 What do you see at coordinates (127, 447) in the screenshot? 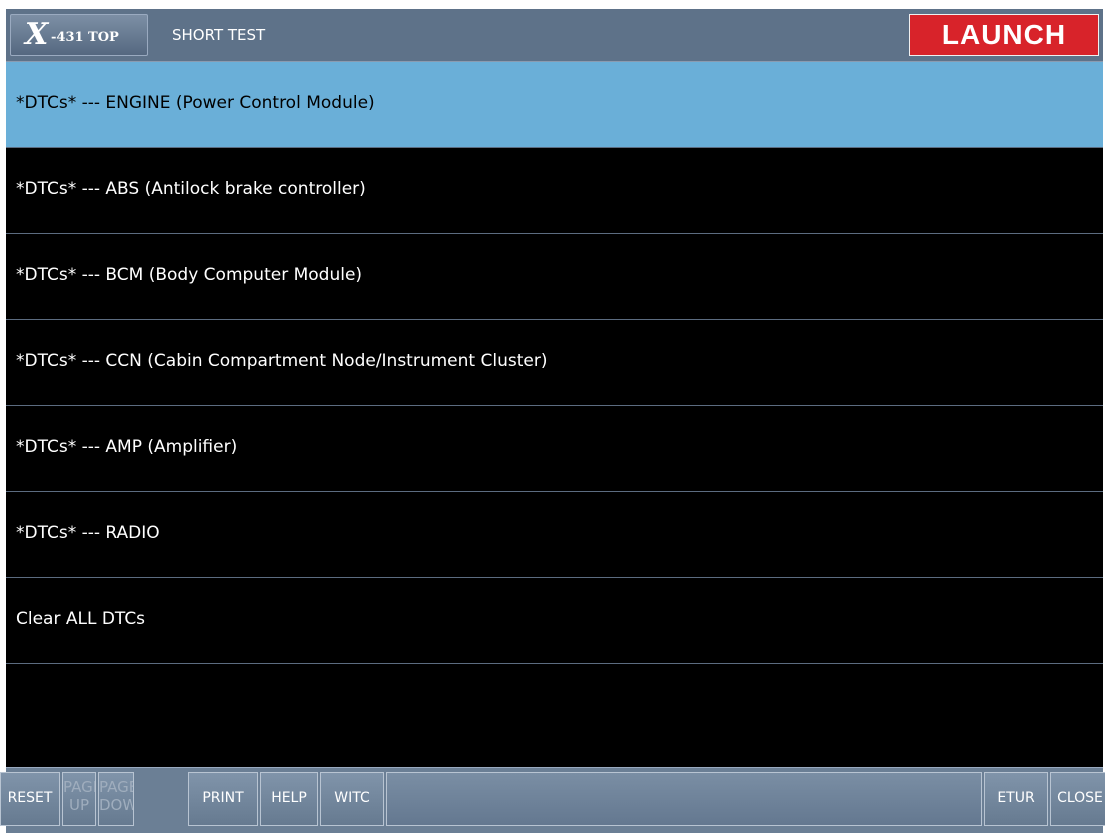
I see `list-item-label: *DTCs* --- AMP (Amplifier)` at bounding box center [127, 447].